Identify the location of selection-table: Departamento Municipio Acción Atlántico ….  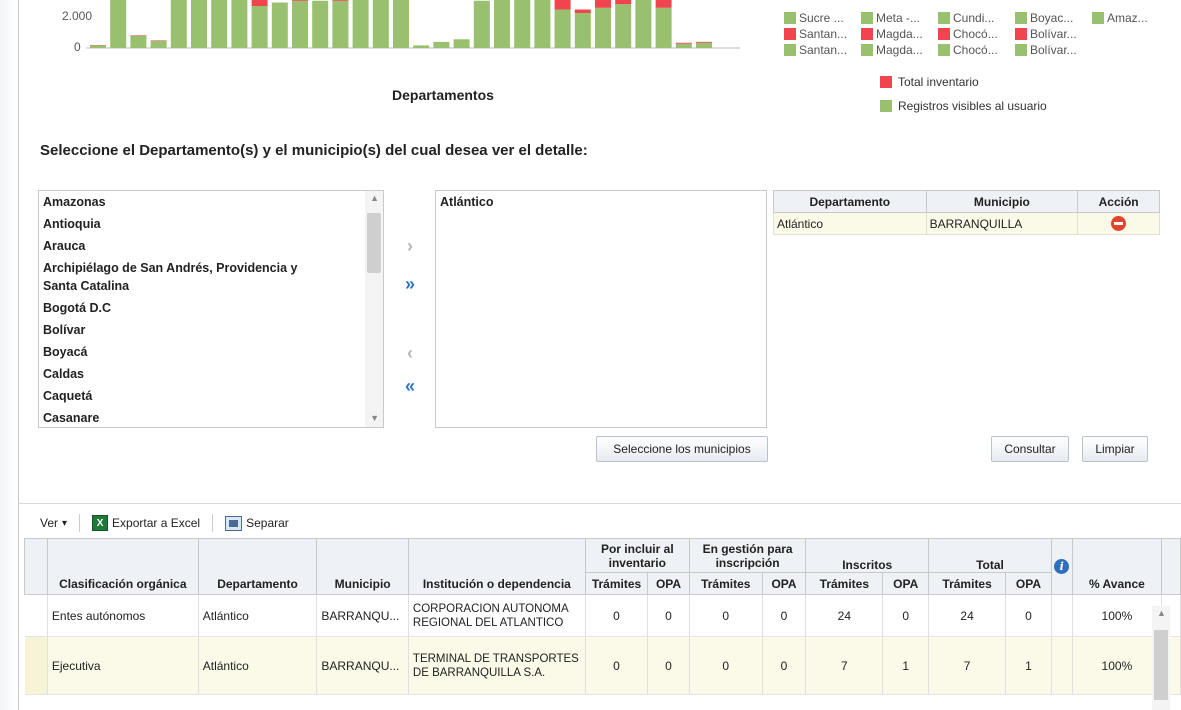
(966, 212).